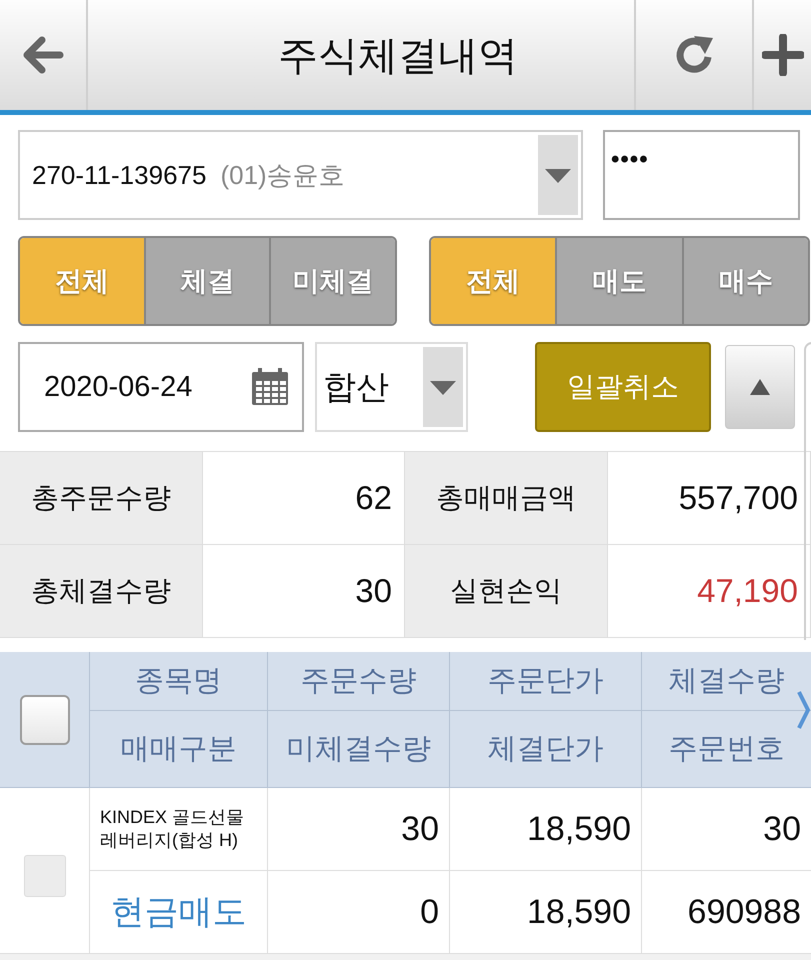  What do you see at coordinates (618, 281) in the screenshot?
I see `filter-tab: 매도` at bounding box center [618, 281].